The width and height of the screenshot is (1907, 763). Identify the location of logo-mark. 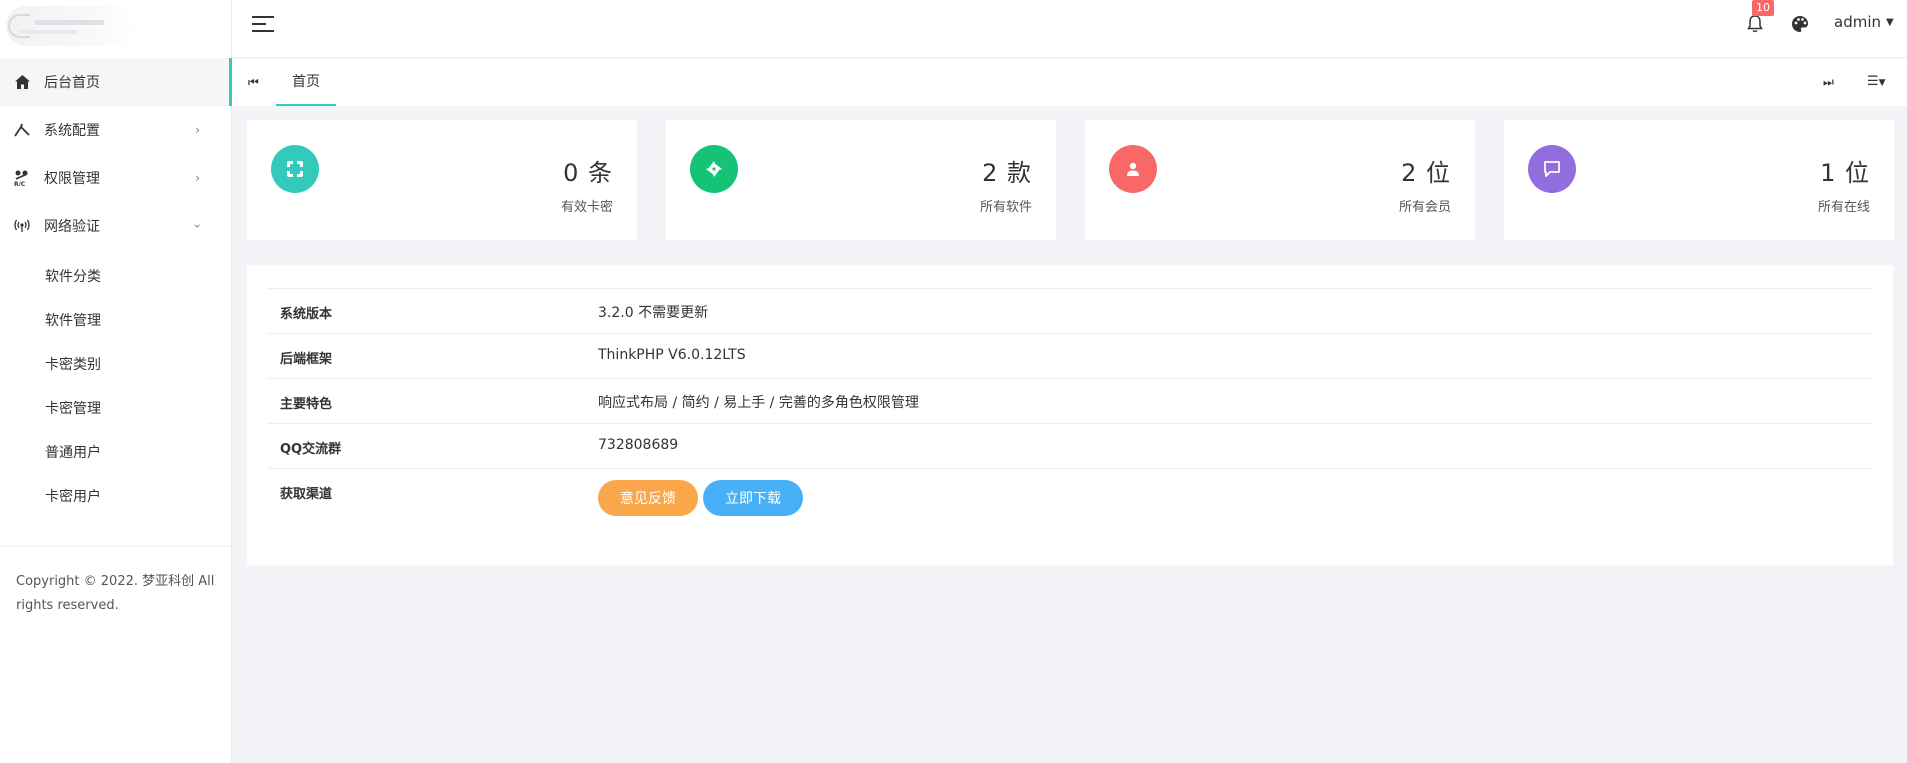
(19, 26).